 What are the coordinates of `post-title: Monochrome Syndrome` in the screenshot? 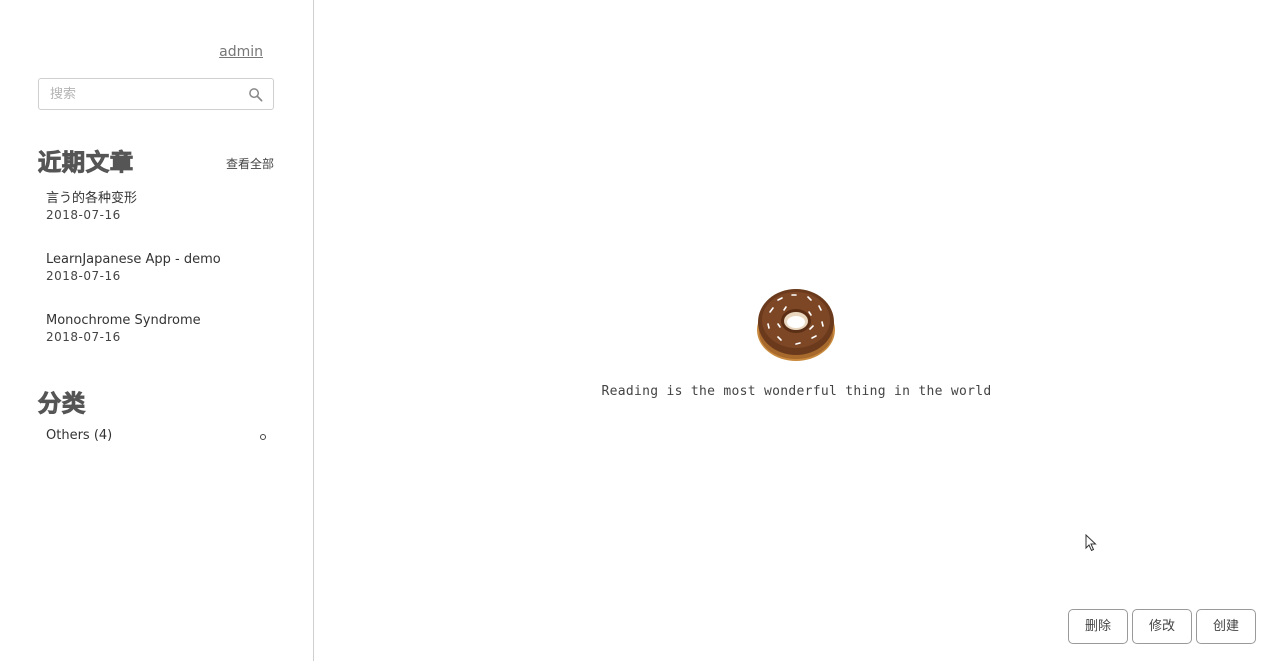 It's located at (123, 320).